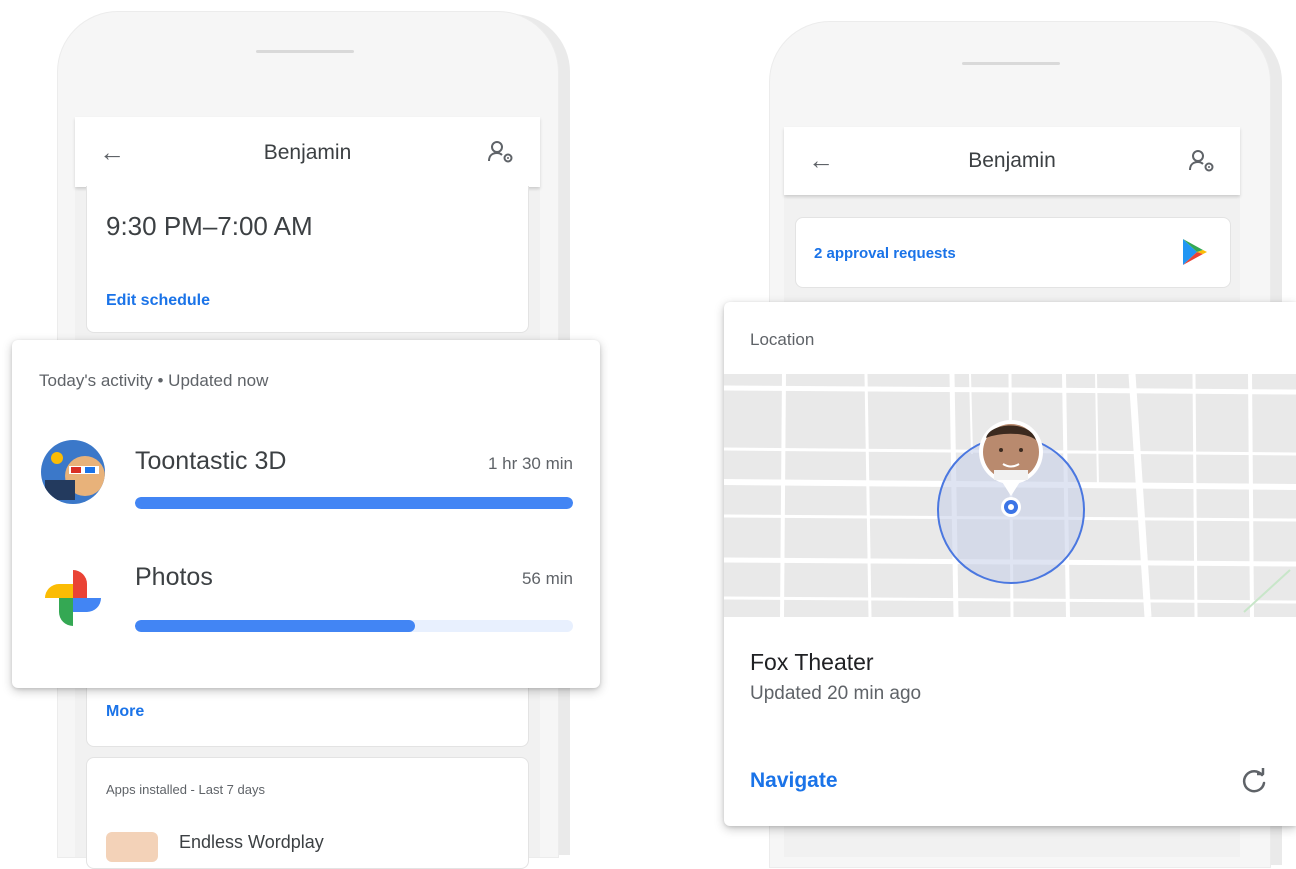 This screenshot has width=1296, height=869. I want to click on endless-wordplay-icon, so click(132, 847).